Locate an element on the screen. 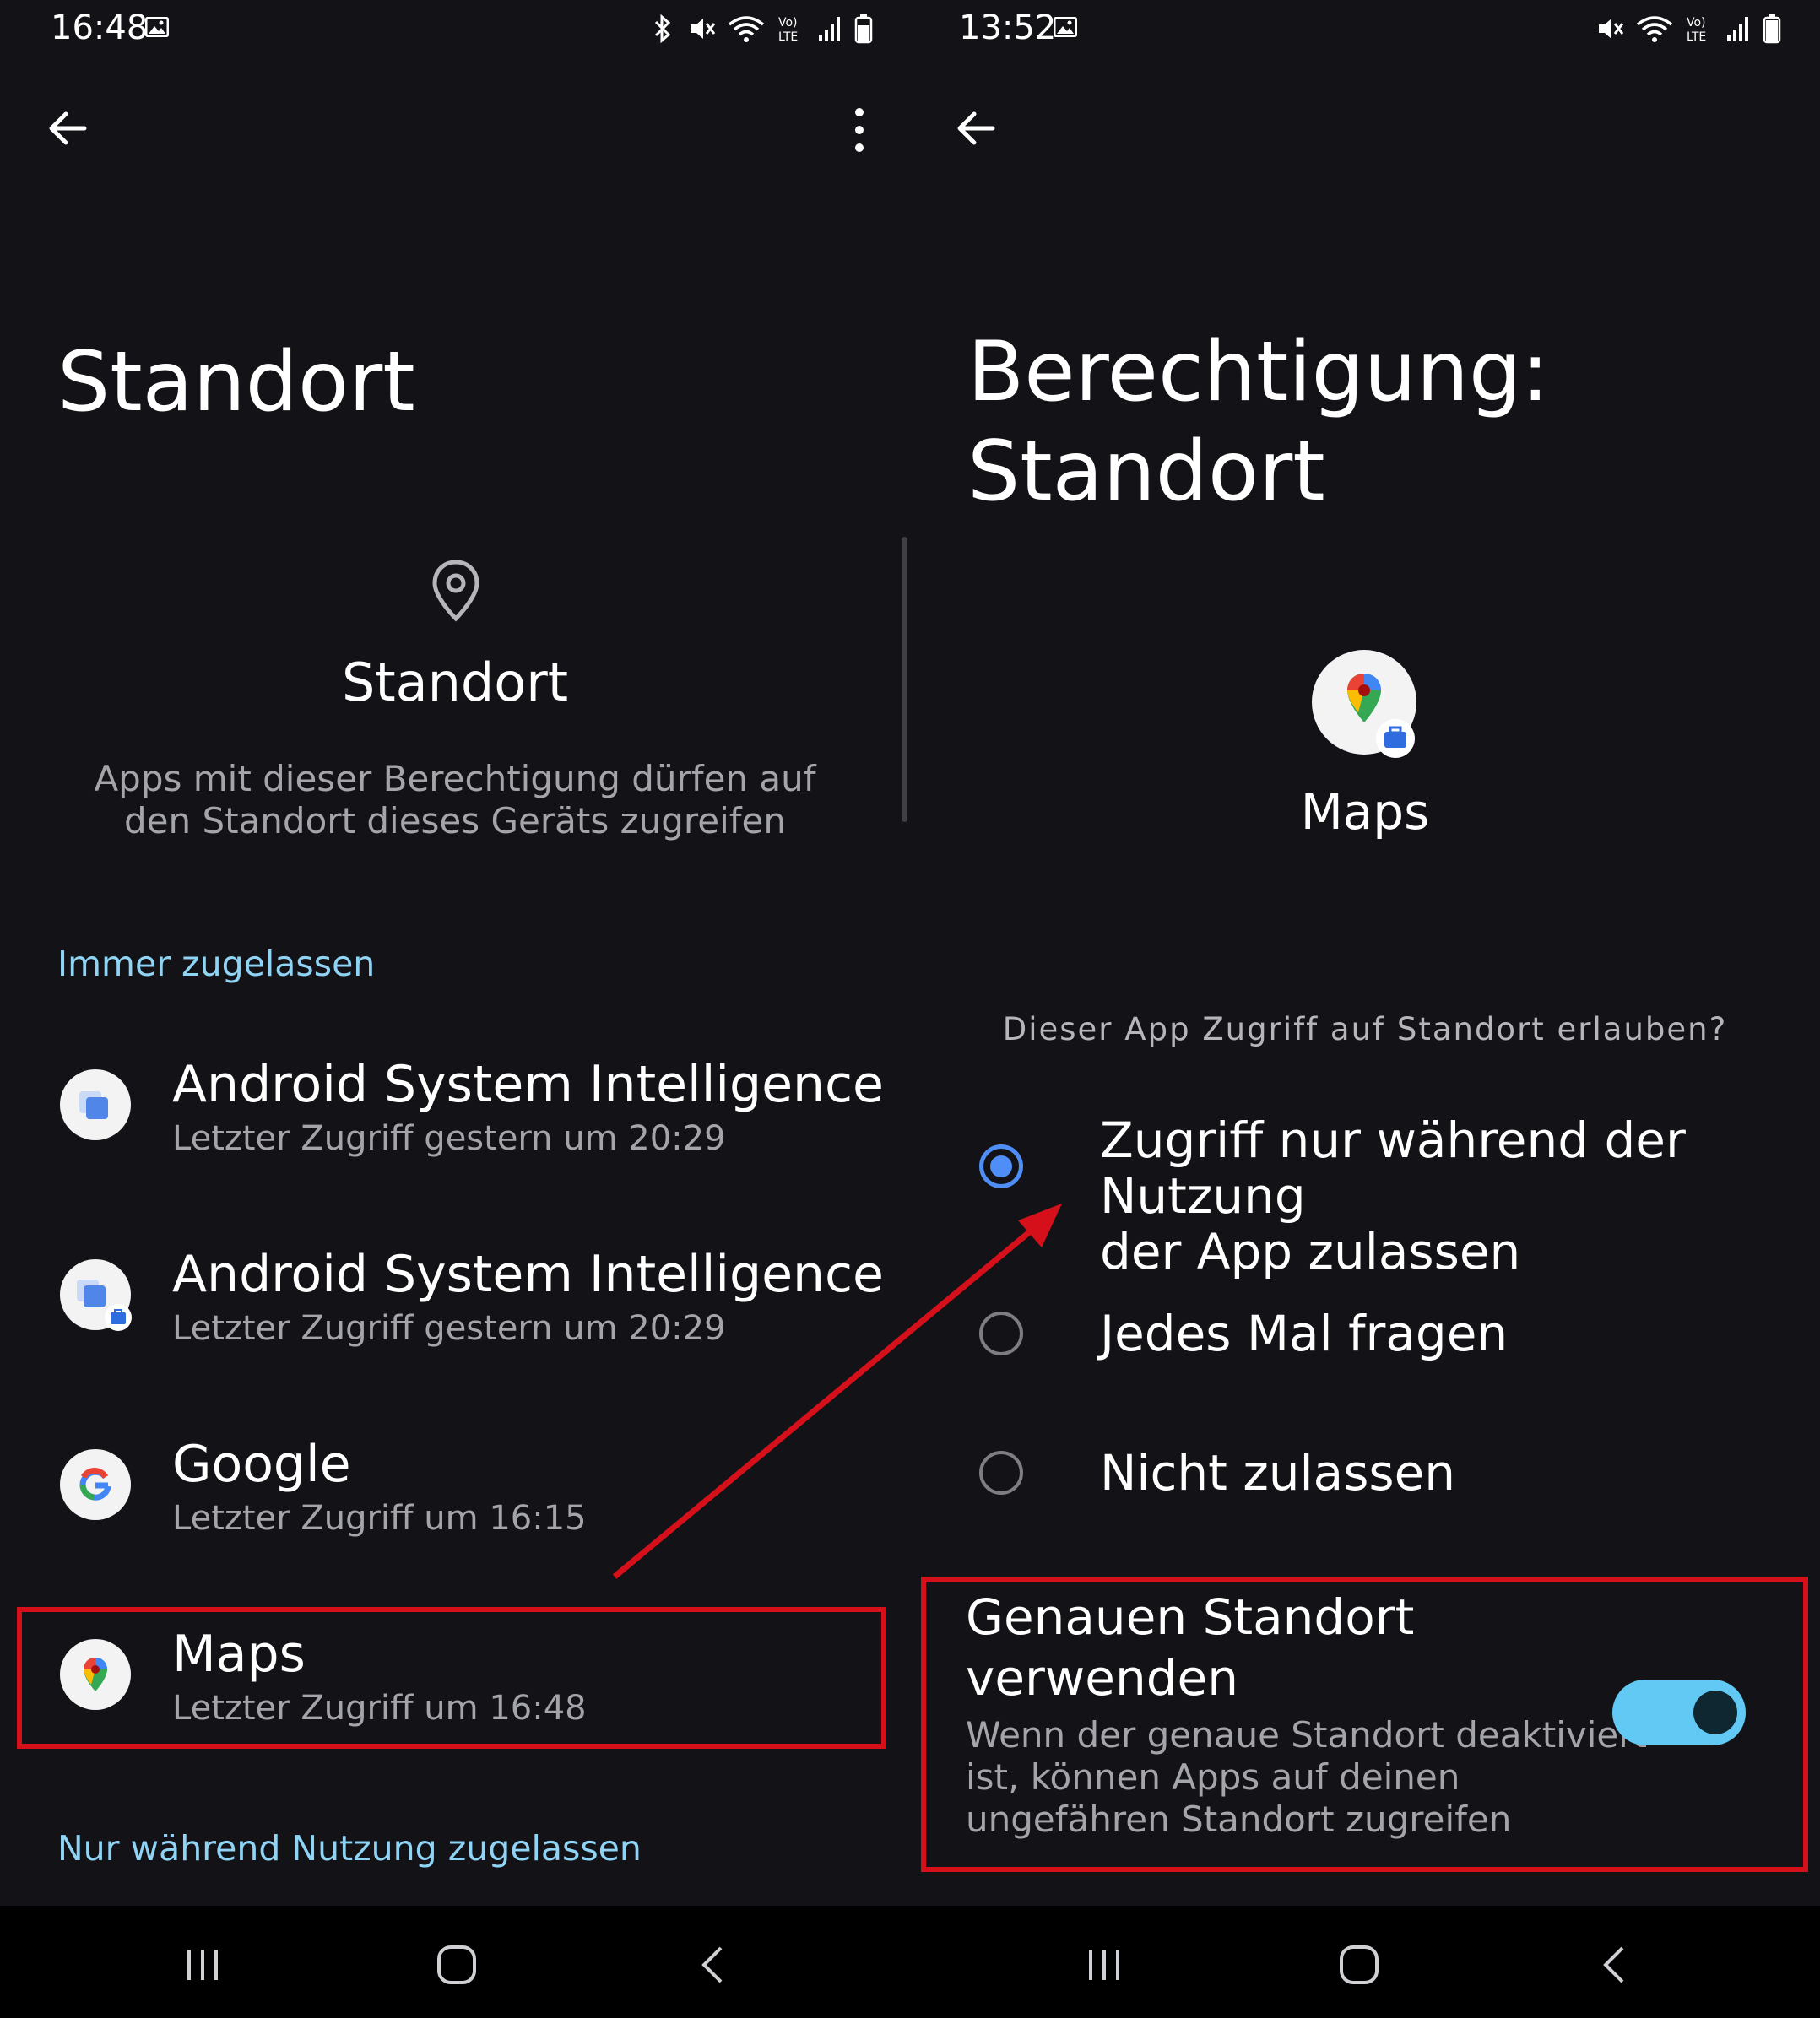  page-title-line1: Berechtigung: is located at coordinates (1258, 372).